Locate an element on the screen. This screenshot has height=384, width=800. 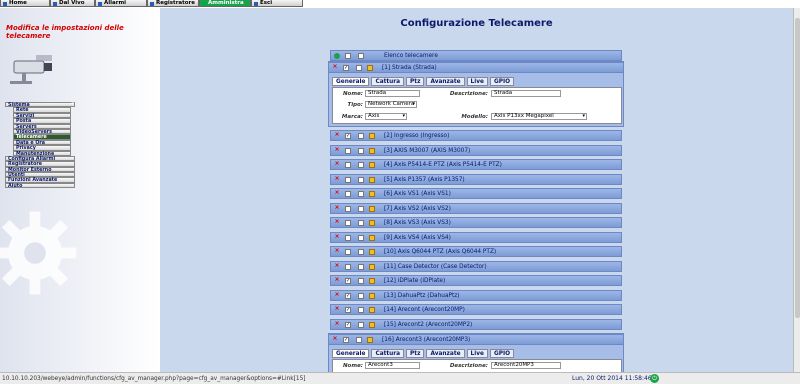
camera-row: × ✓ [14] Arecont (Arecont20MP) is located at coordinates (476, 309).